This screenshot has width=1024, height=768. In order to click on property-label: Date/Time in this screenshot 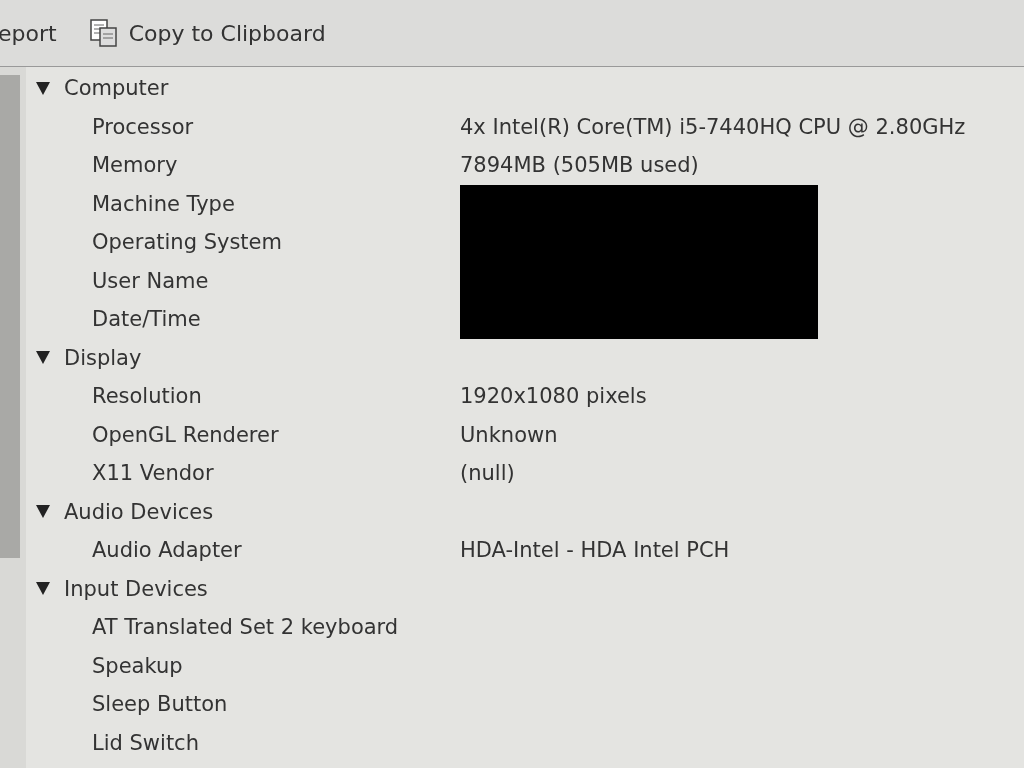, I will do `click(147, 319)`.